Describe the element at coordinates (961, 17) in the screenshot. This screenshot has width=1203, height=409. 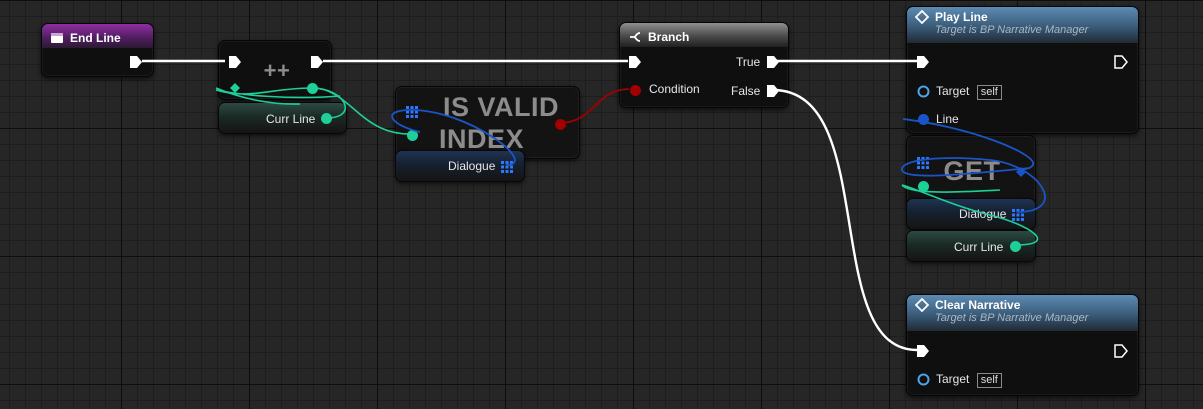
I see `play-line-title: Play Line` at that location.